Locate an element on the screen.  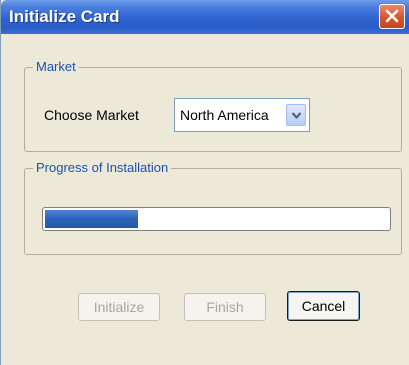
market-select: North America is located at coordinates (242, 115).